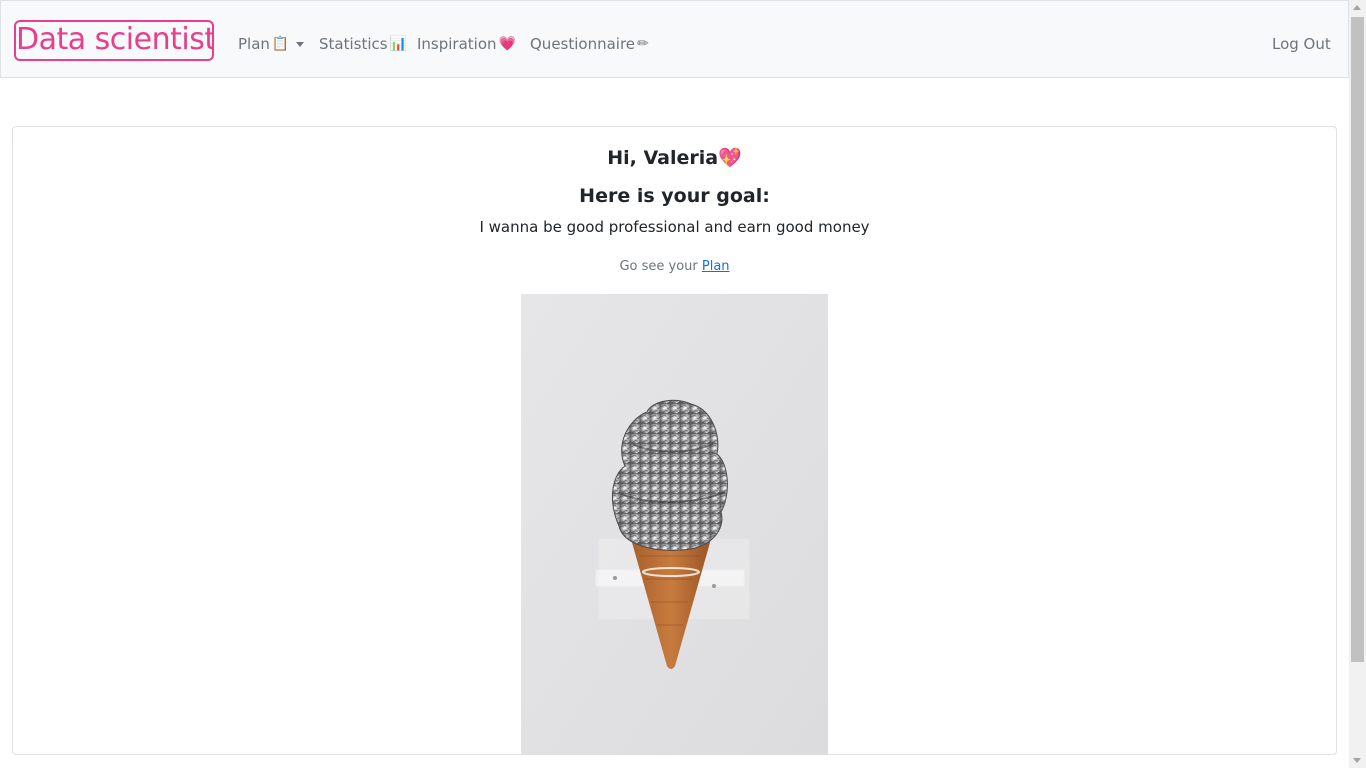 The height and width of the screenshot is (768, 1366). I want to click on clipboard-icon: 📋, so click(280, 44).